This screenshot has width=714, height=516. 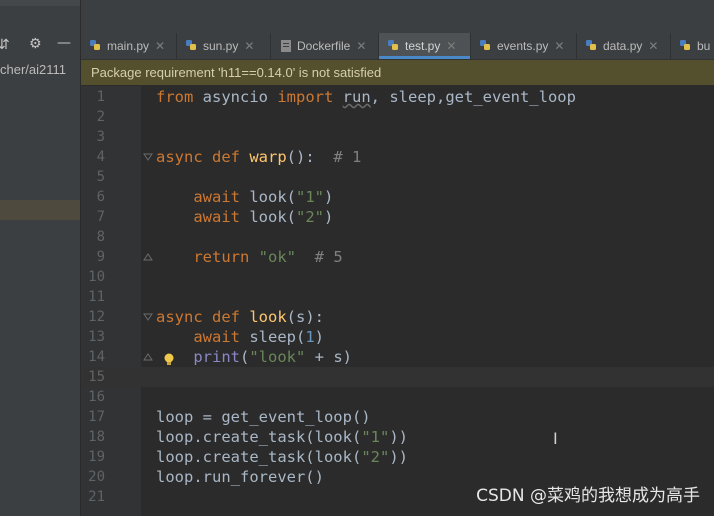 What do you see at coordinates (397, 417) in the screenshot?
I see `code-line: 17 loop = get_event_loop()` at bounding box center [397, 417].